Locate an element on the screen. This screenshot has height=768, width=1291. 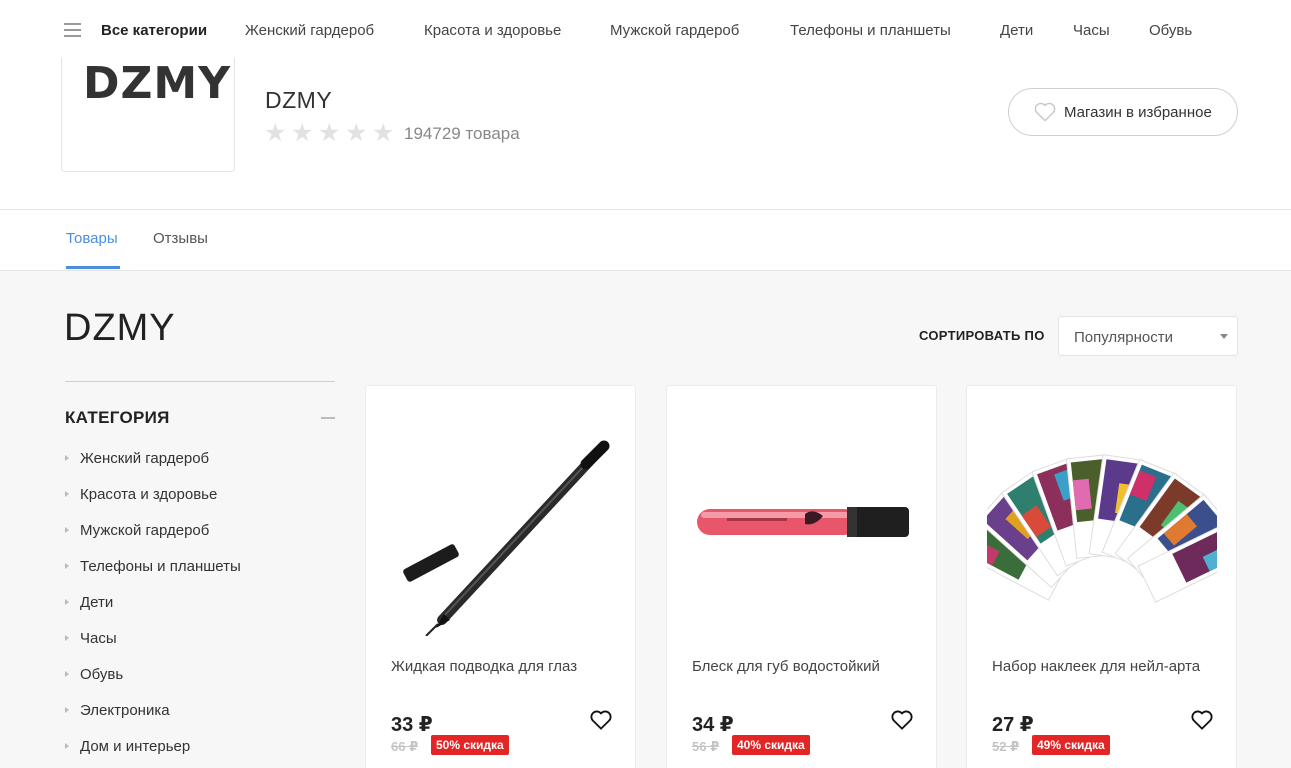
product-price: 34 ₽ is located at coordinates (713, 725).